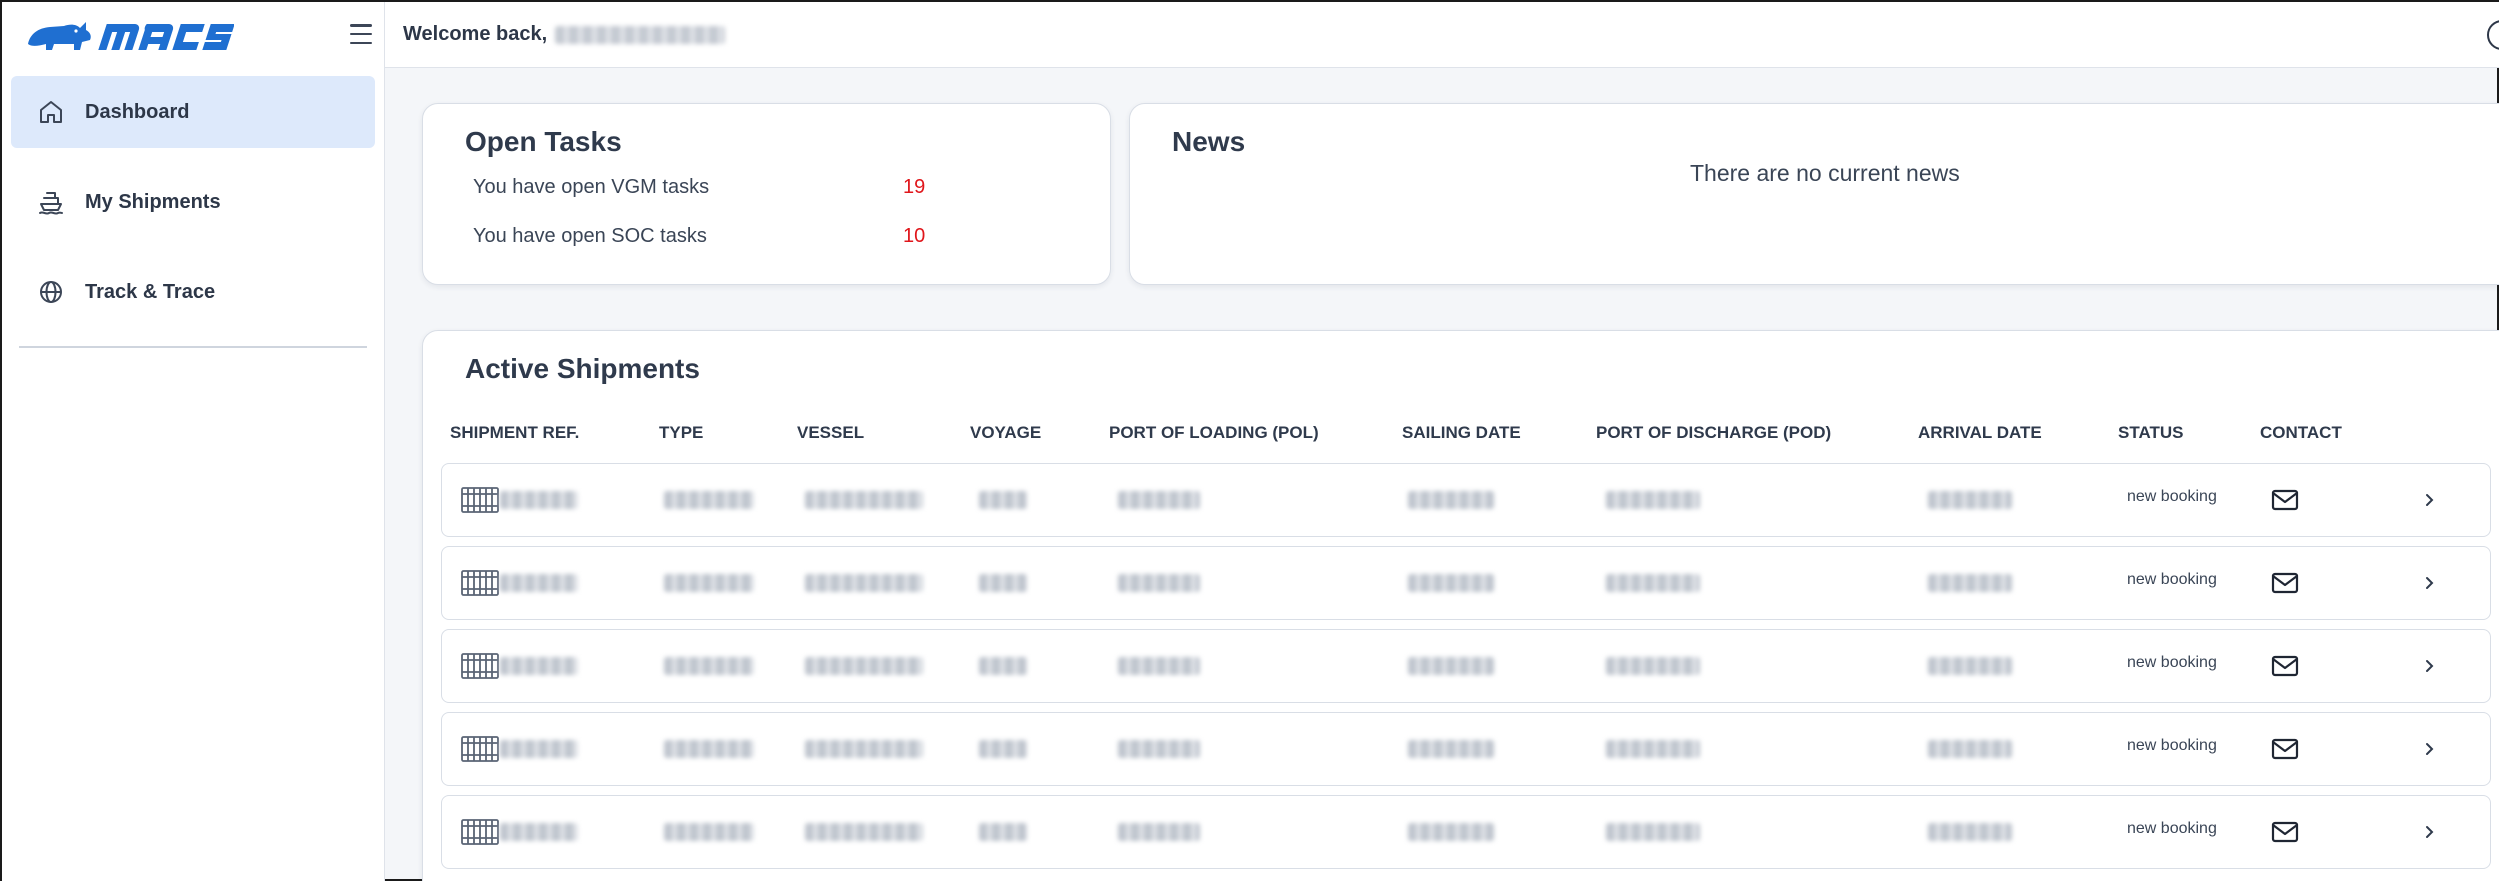 This screenshot has height=881, width=2499. What do you see at coordinates (1825, 173) in the screenshot?
I see `news-empty-message: There are no current news` at bounding box center [1825, 173].